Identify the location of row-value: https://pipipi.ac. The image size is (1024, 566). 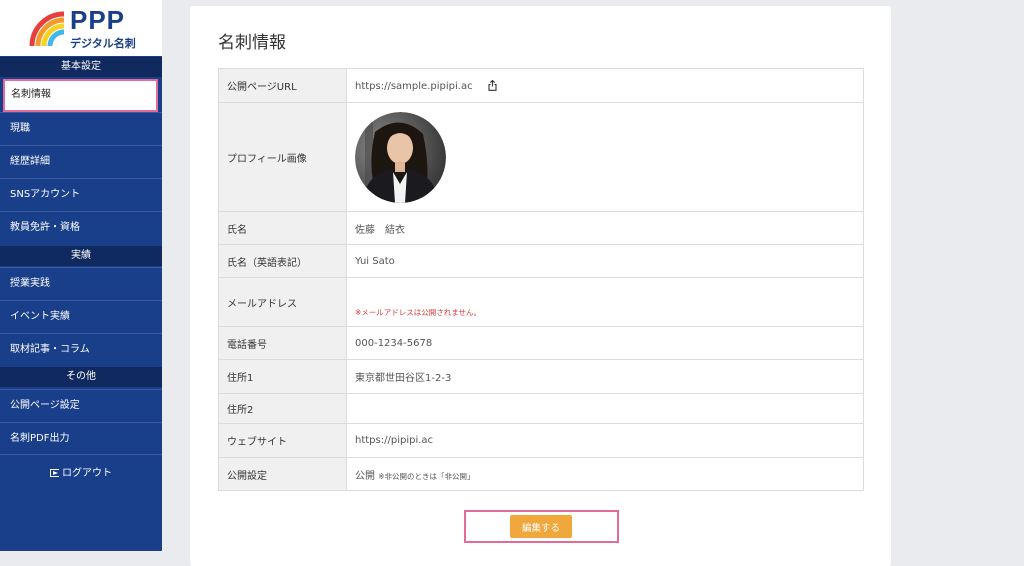
(605, 440).